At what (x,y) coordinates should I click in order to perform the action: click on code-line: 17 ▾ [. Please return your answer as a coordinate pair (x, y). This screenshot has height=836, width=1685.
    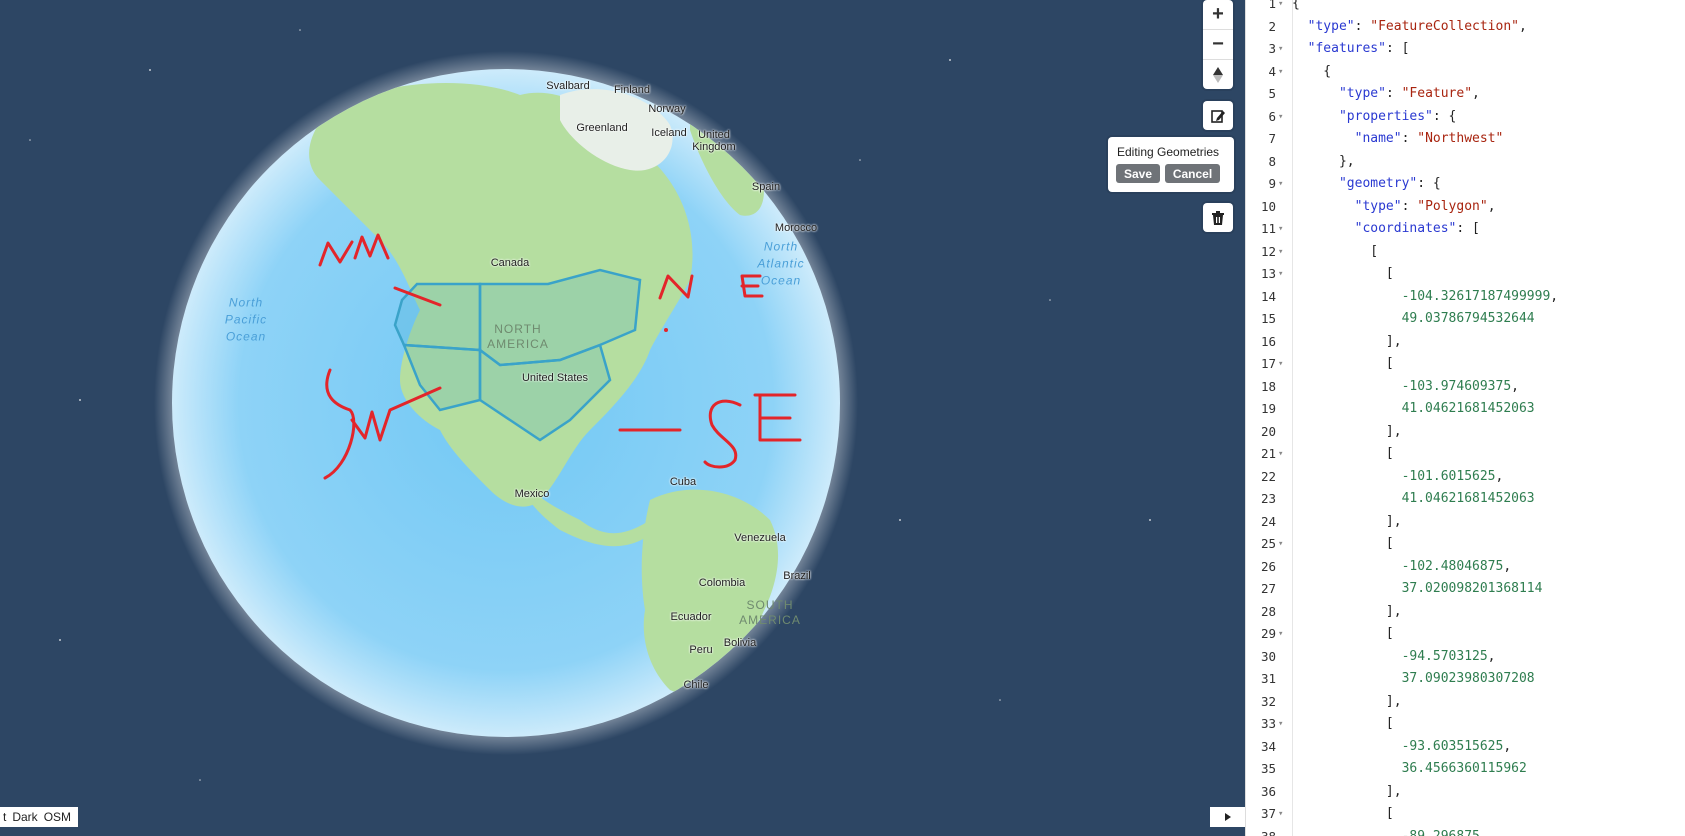
    Looking at the image, I should click on (1465, 364).